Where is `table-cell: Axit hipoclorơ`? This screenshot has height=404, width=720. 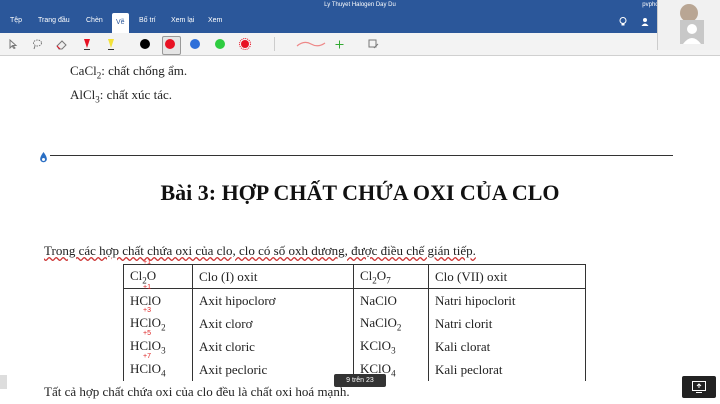 table-cell: Axit hipoclorơ is located at coordinates (273, 300).